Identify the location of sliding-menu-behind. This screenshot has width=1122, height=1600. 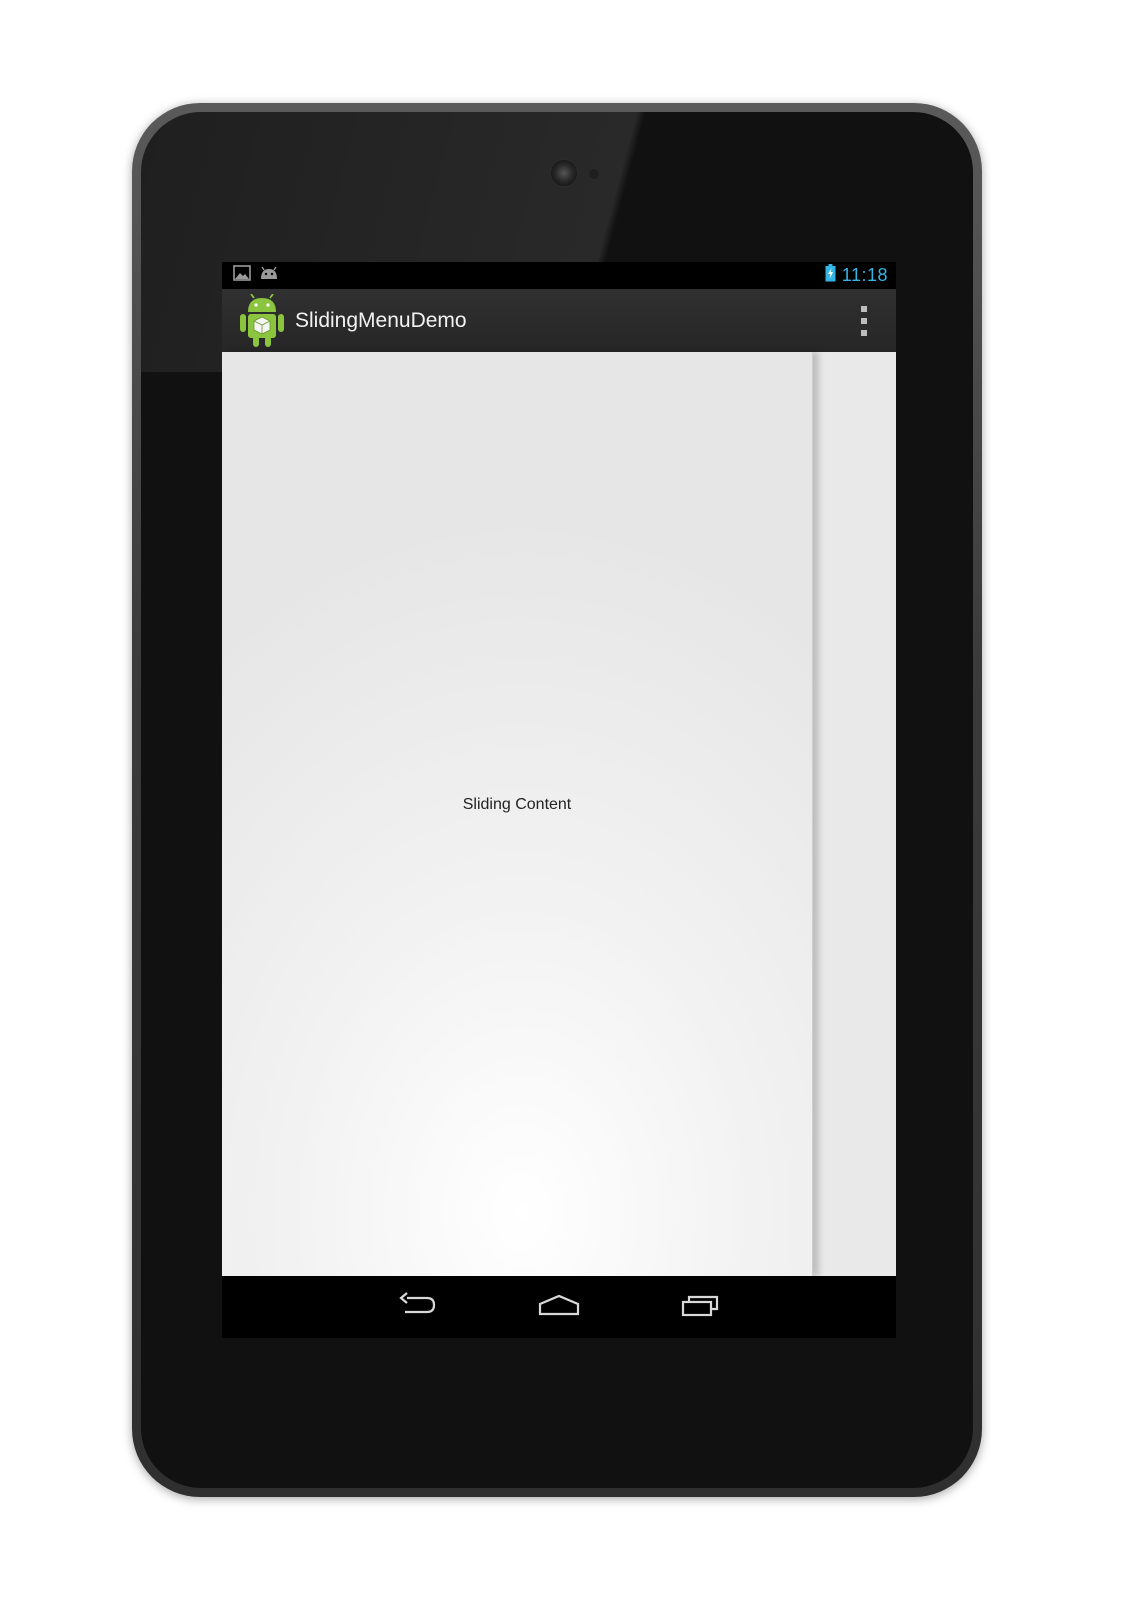
(854, 814).